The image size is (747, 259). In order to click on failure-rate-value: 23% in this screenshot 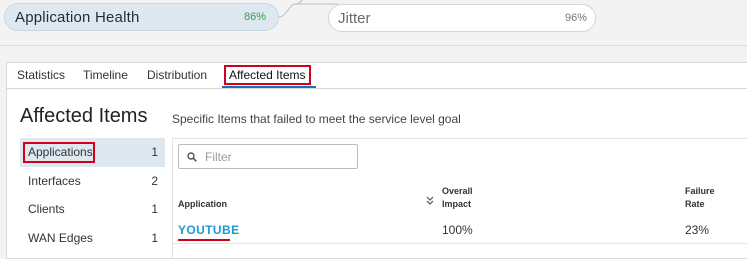, I will do `click(697, 230)`.